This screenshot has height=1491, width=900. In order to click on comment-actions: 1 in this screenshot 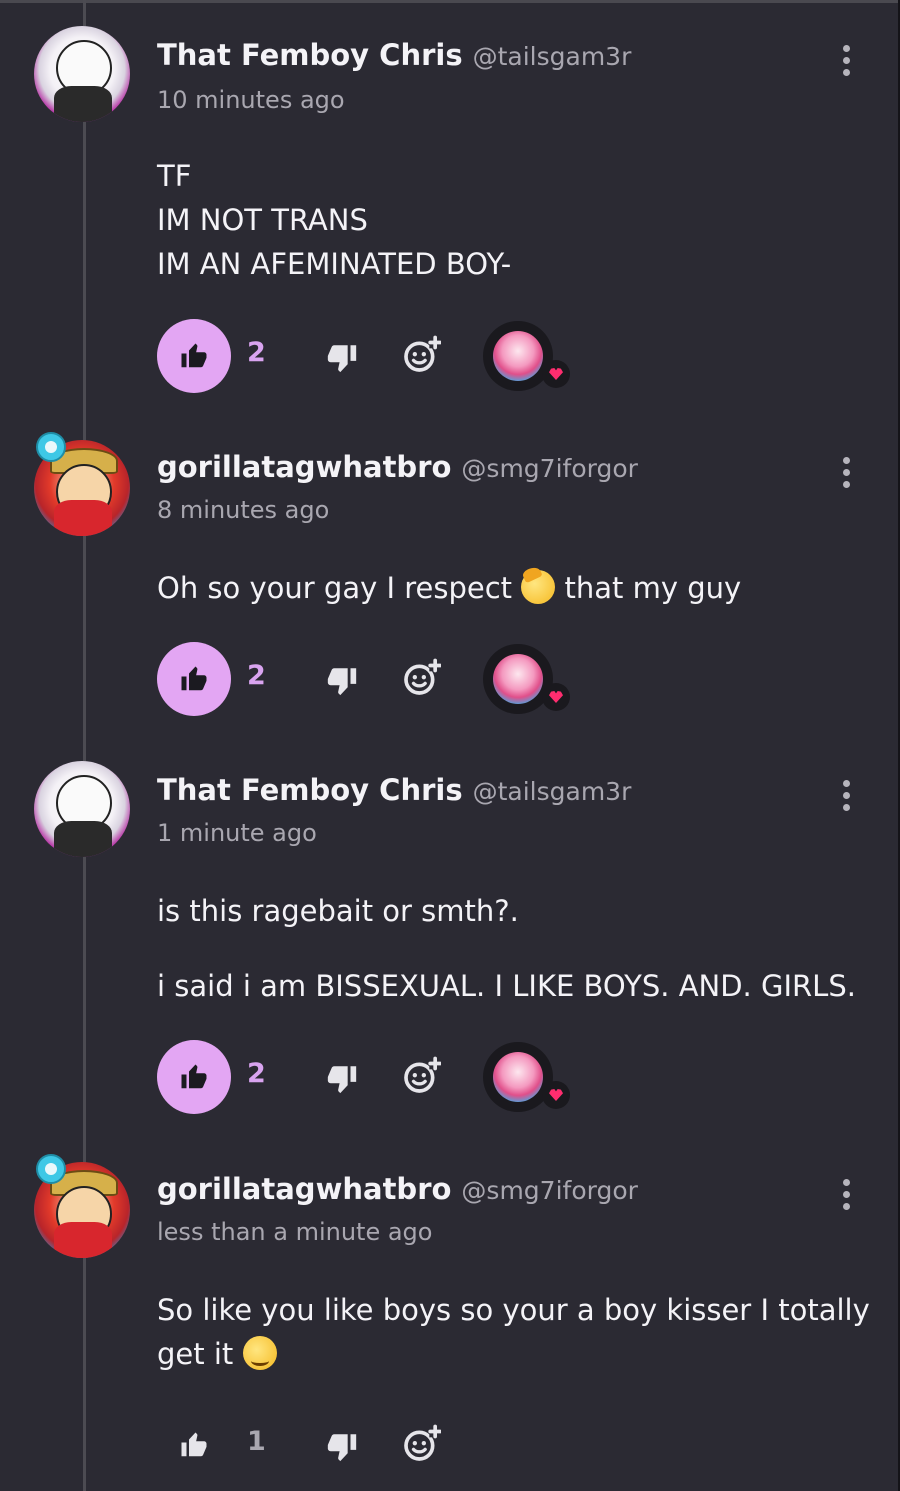, I will do `click(507, 1445)`.